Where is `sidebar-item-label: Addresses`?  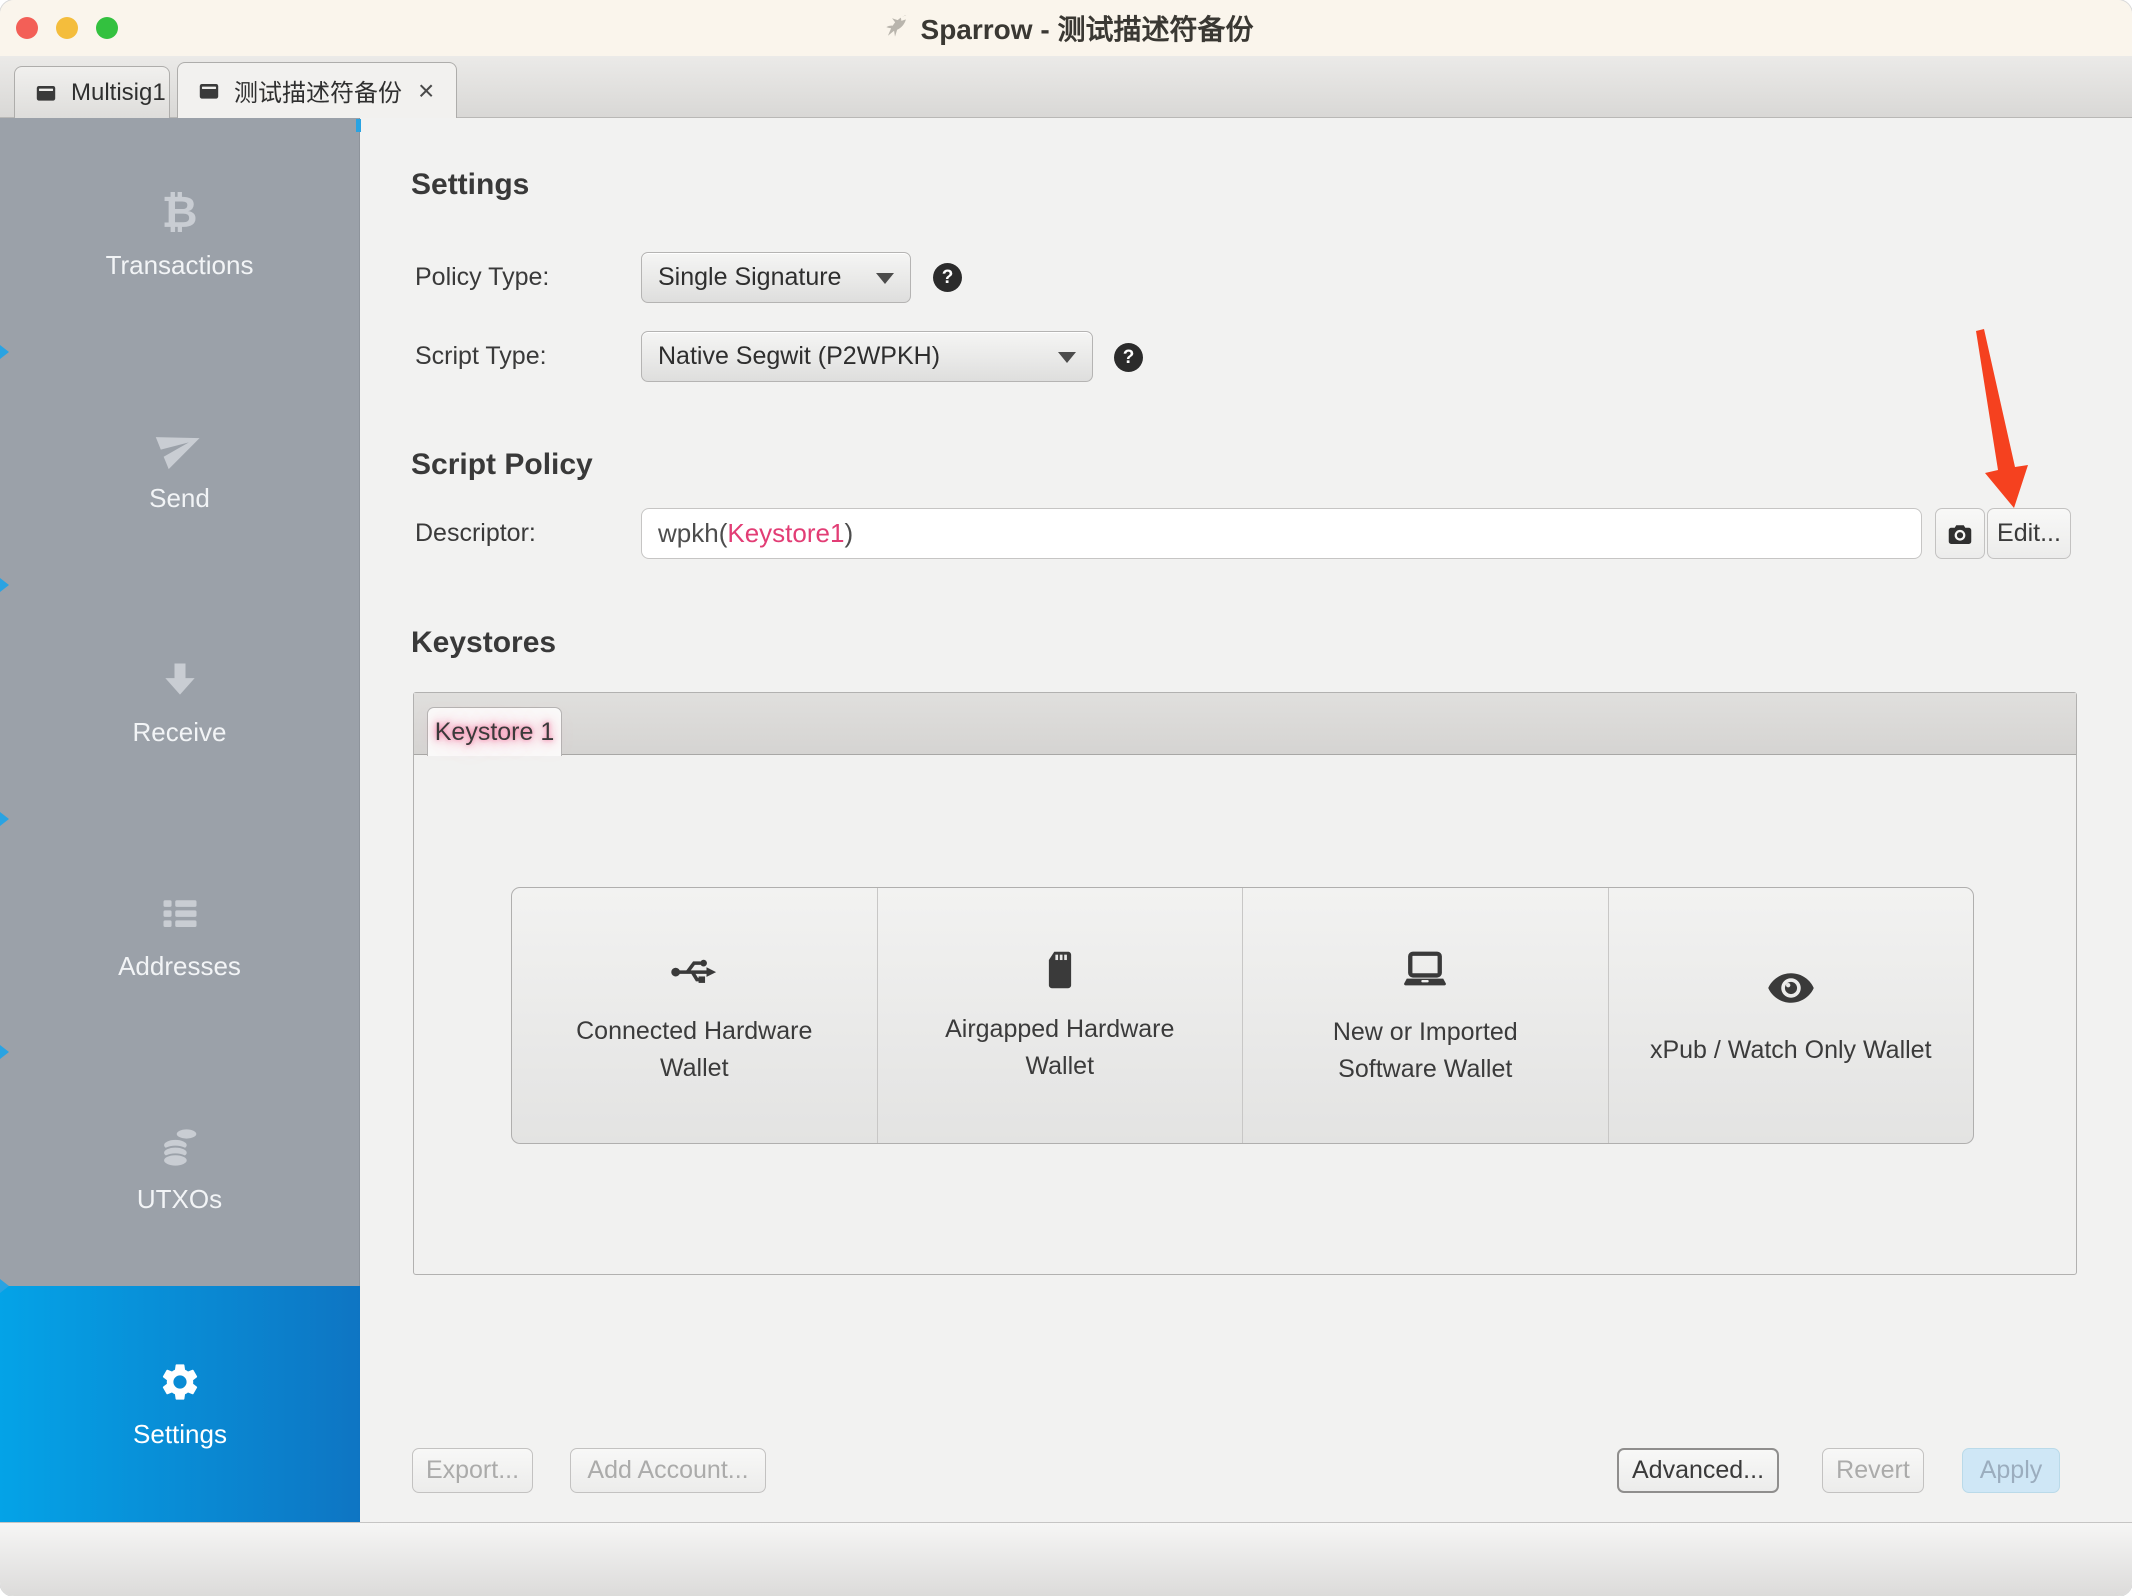 sidebar-item-label: Addresses is located at coordinates (179, 965).